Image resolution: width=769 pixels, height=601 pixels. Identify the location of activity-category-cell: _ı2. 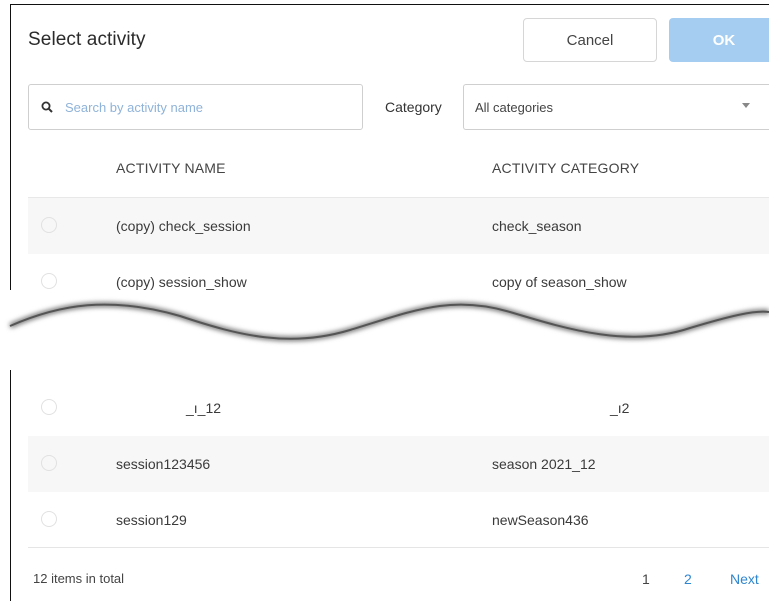
(620, 408).